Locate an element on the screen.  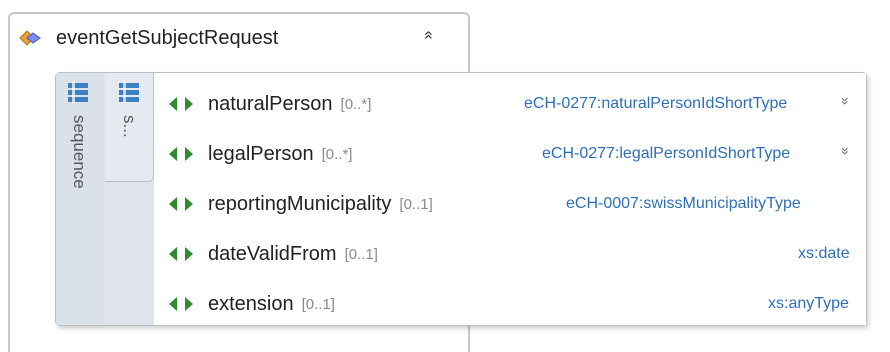
child-element-name: naturalPerson is located at coordinates (270, 103).